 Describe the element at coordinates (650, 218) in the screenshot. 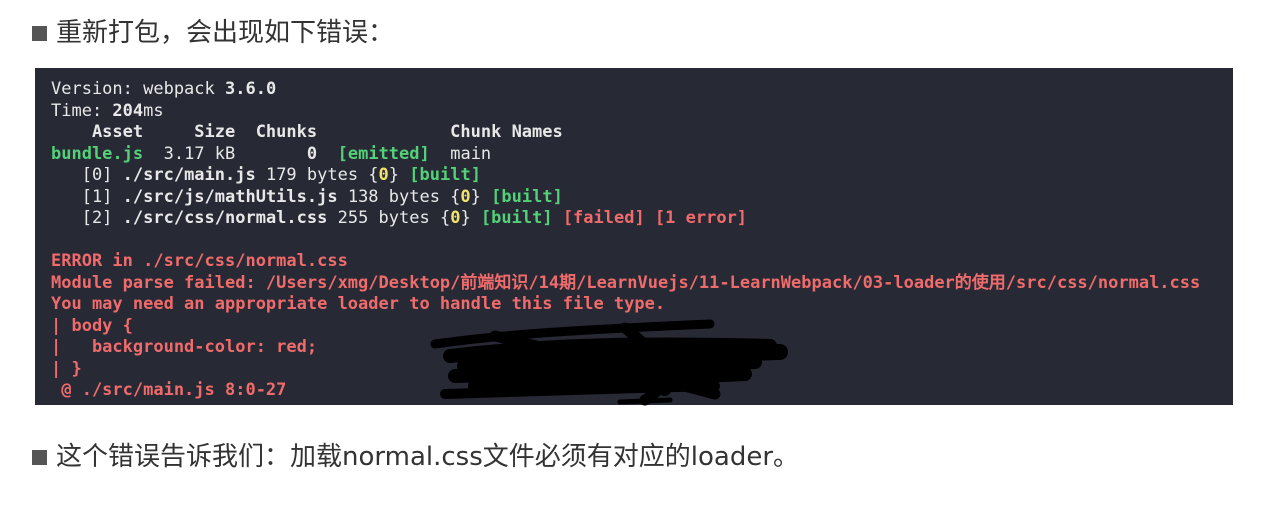

I see `module-error-flags: [failed] [1 error]` at that location.